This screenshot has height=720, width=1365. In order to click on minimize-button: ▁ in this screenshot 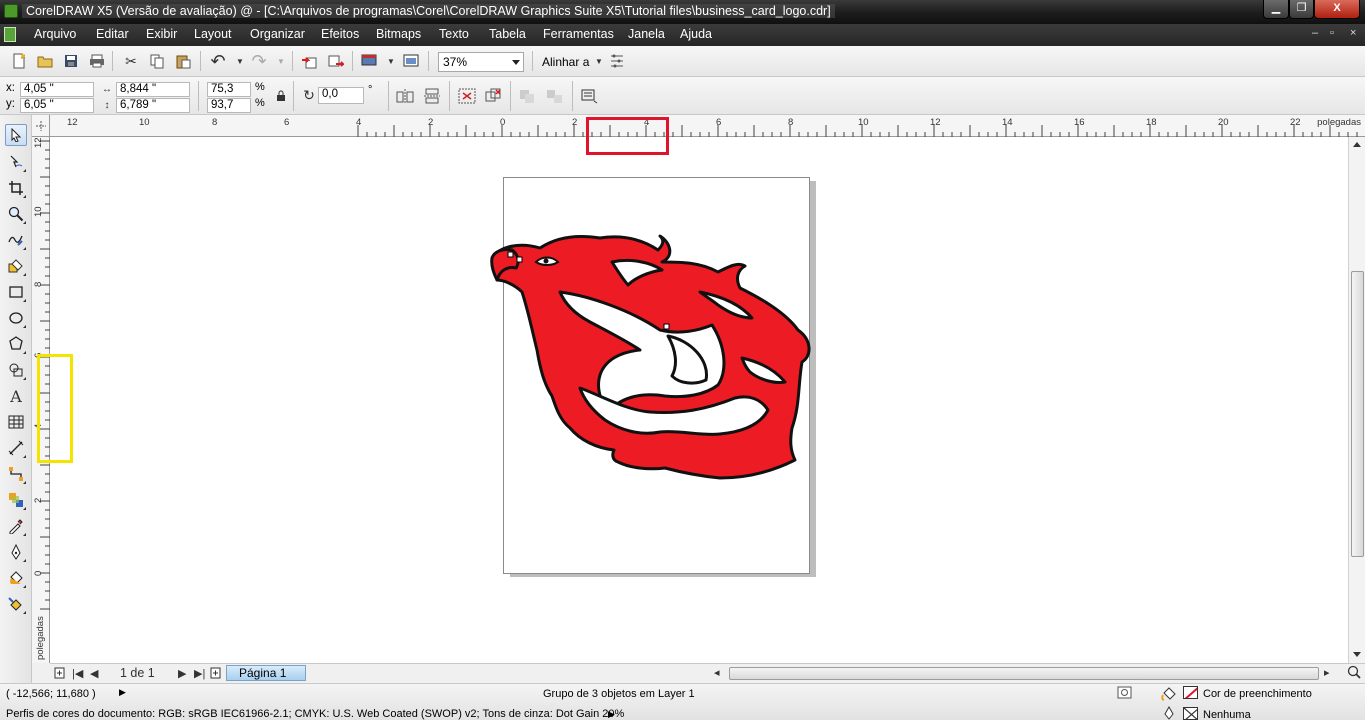, I will do `click(1276, 9)`.